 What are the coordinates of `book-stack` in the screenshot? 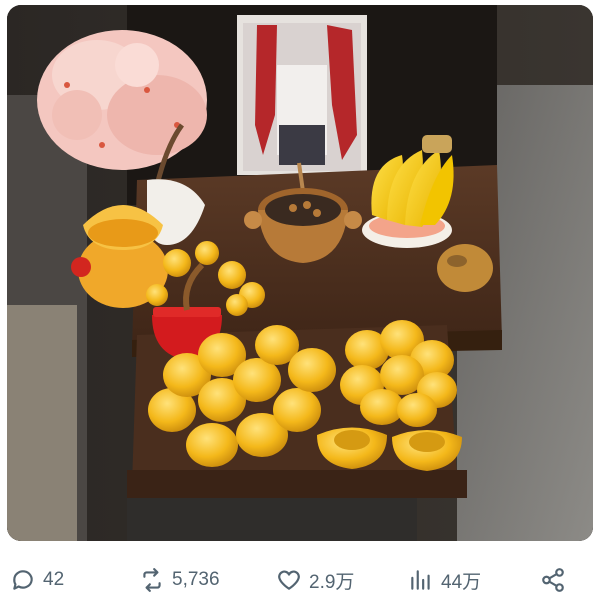 It's located at (42, 423).